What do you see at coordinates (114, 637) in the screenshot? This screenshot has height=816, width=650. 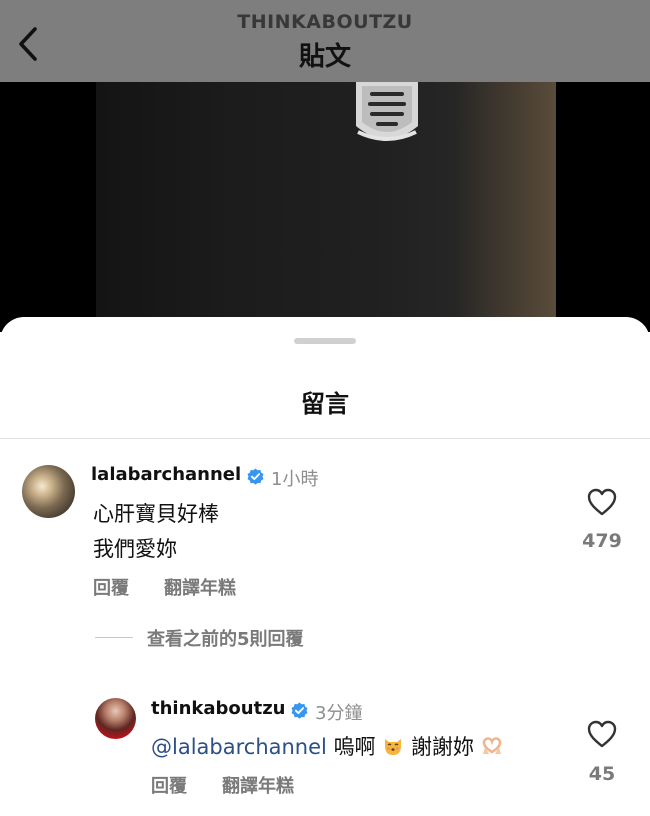 I see `view-replies-line` at bounding box center [114, 637].